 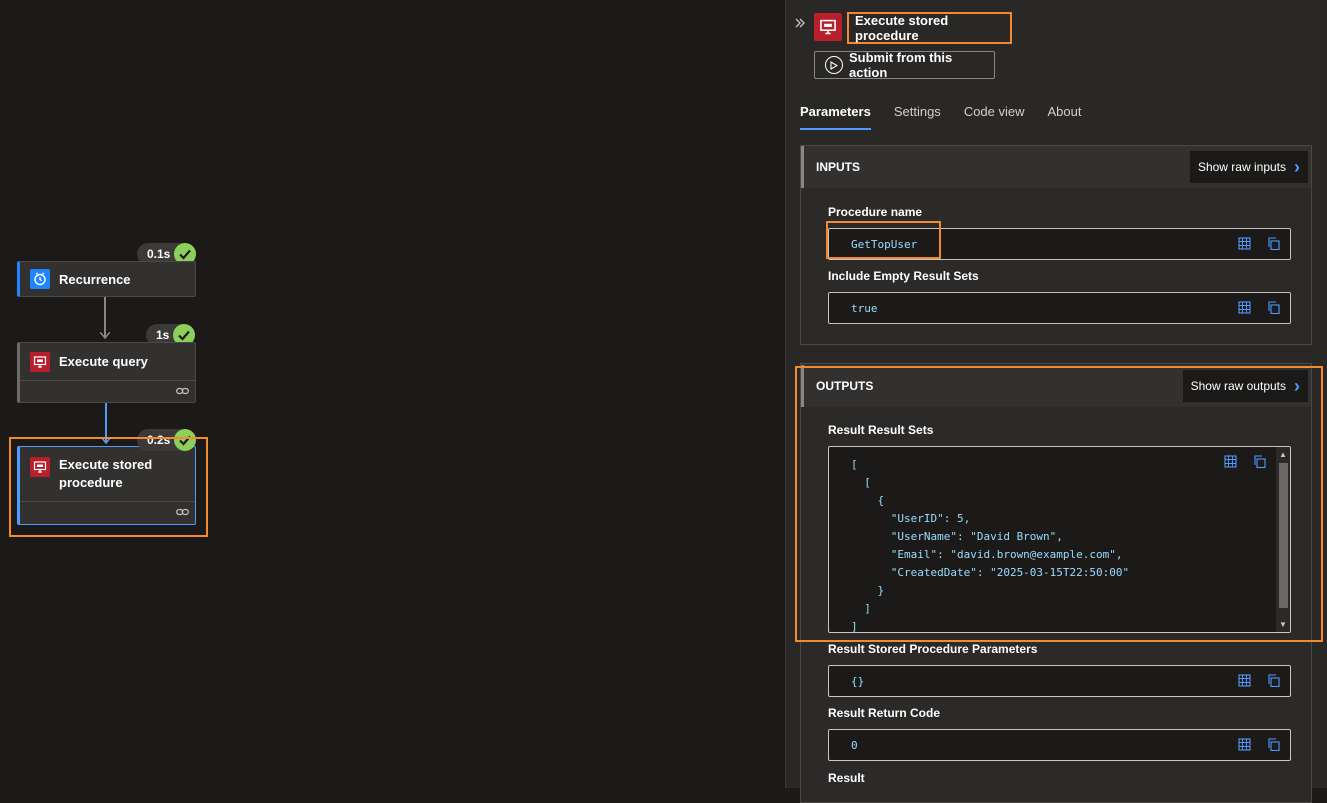 I want to click on field-label: Result, so click(x=846, y=778).